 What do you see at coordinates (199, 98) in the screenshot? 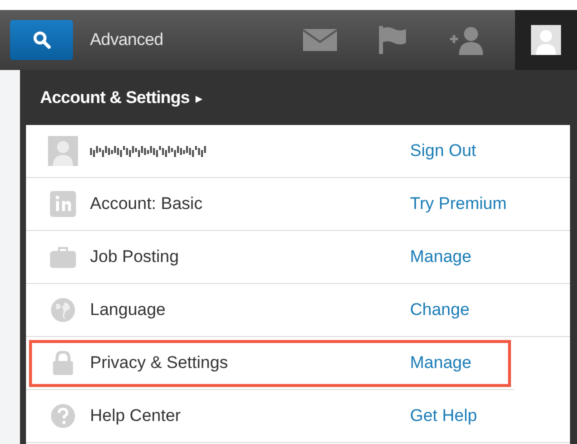
I see `caret-icon: ▸` at bounding box center [199, 98].